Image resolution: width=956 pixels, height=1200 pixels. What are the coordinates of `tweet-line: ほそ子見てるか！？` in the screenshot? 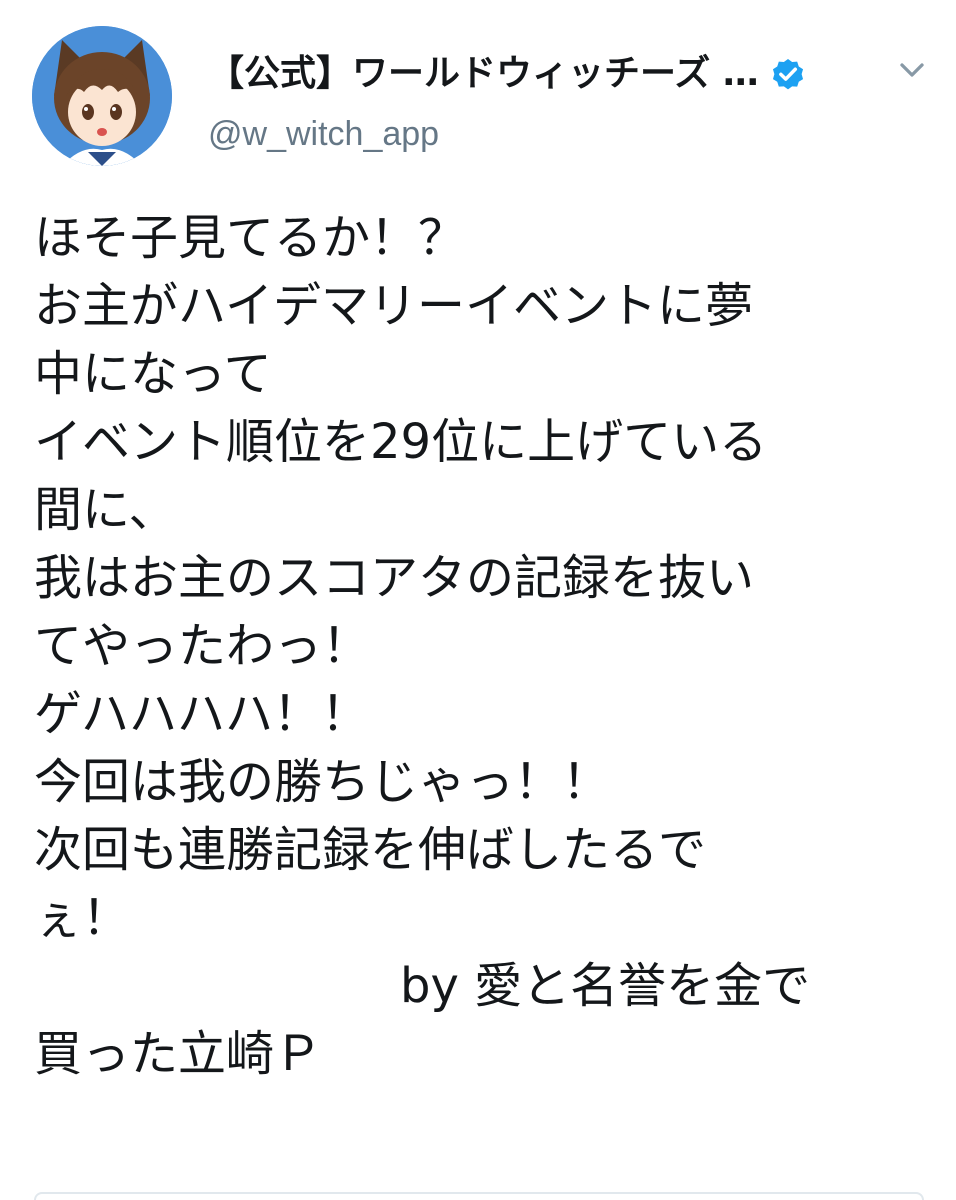 It's located at (250, 238).